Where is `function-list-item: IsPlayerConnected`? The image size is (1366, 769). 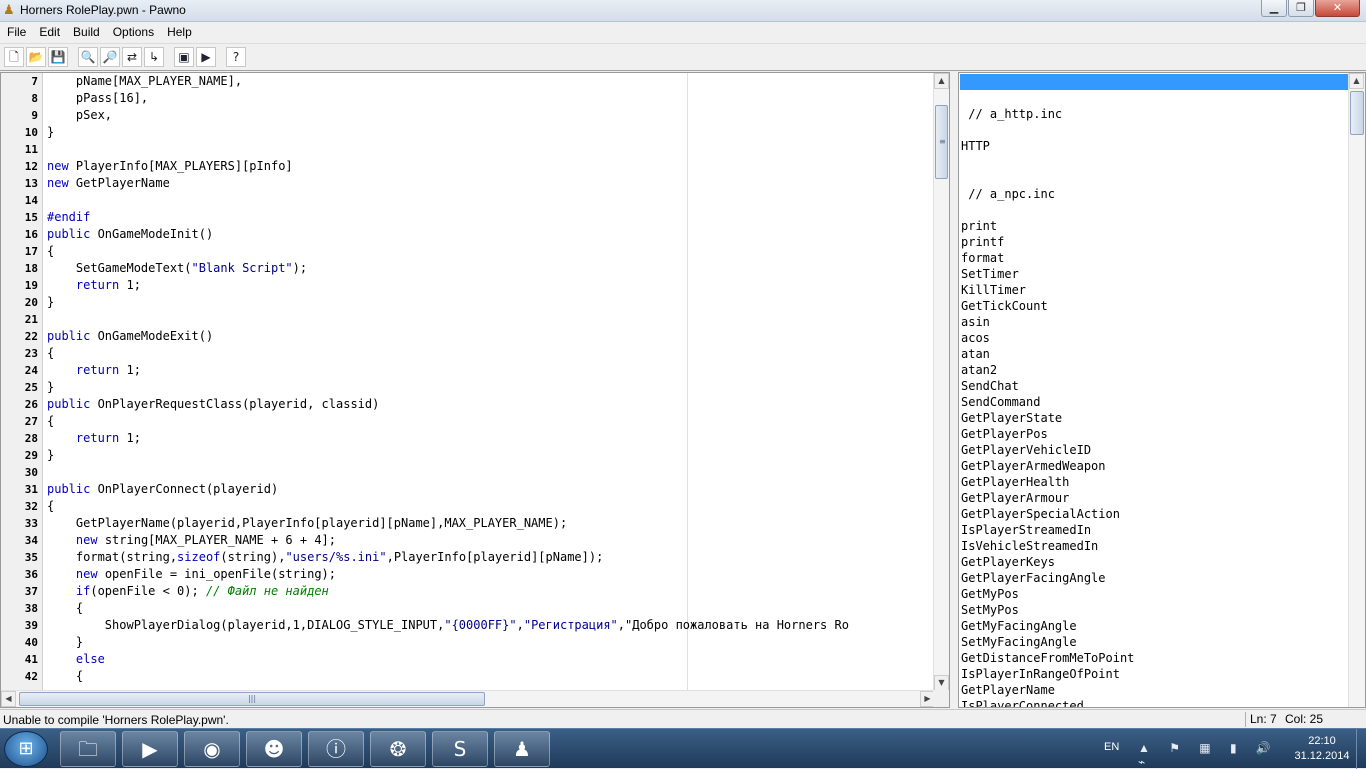 function-list-item: IsPlayerConnected is located at coordinates (1154, 702).